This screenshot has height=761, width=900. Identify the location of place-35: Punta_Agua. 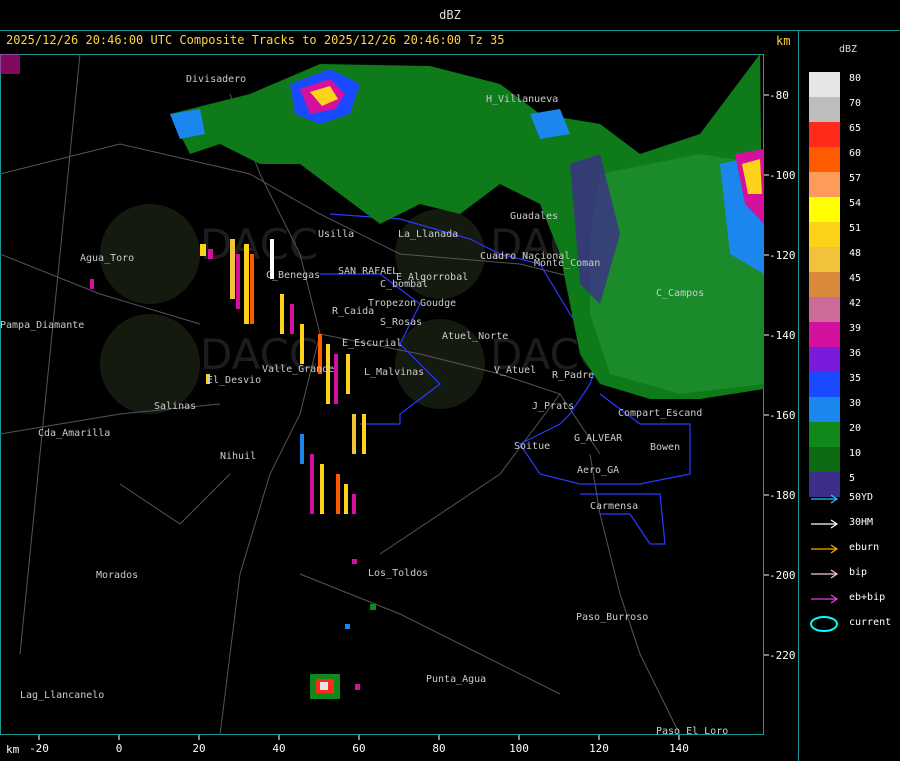
(456, 679).